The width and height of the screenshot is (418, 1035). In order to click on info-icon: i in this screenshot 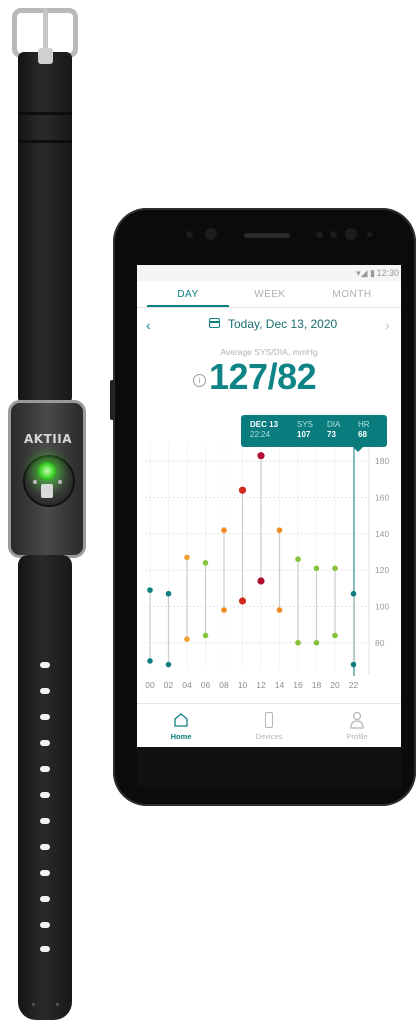, I will do `click(199, 380)`.